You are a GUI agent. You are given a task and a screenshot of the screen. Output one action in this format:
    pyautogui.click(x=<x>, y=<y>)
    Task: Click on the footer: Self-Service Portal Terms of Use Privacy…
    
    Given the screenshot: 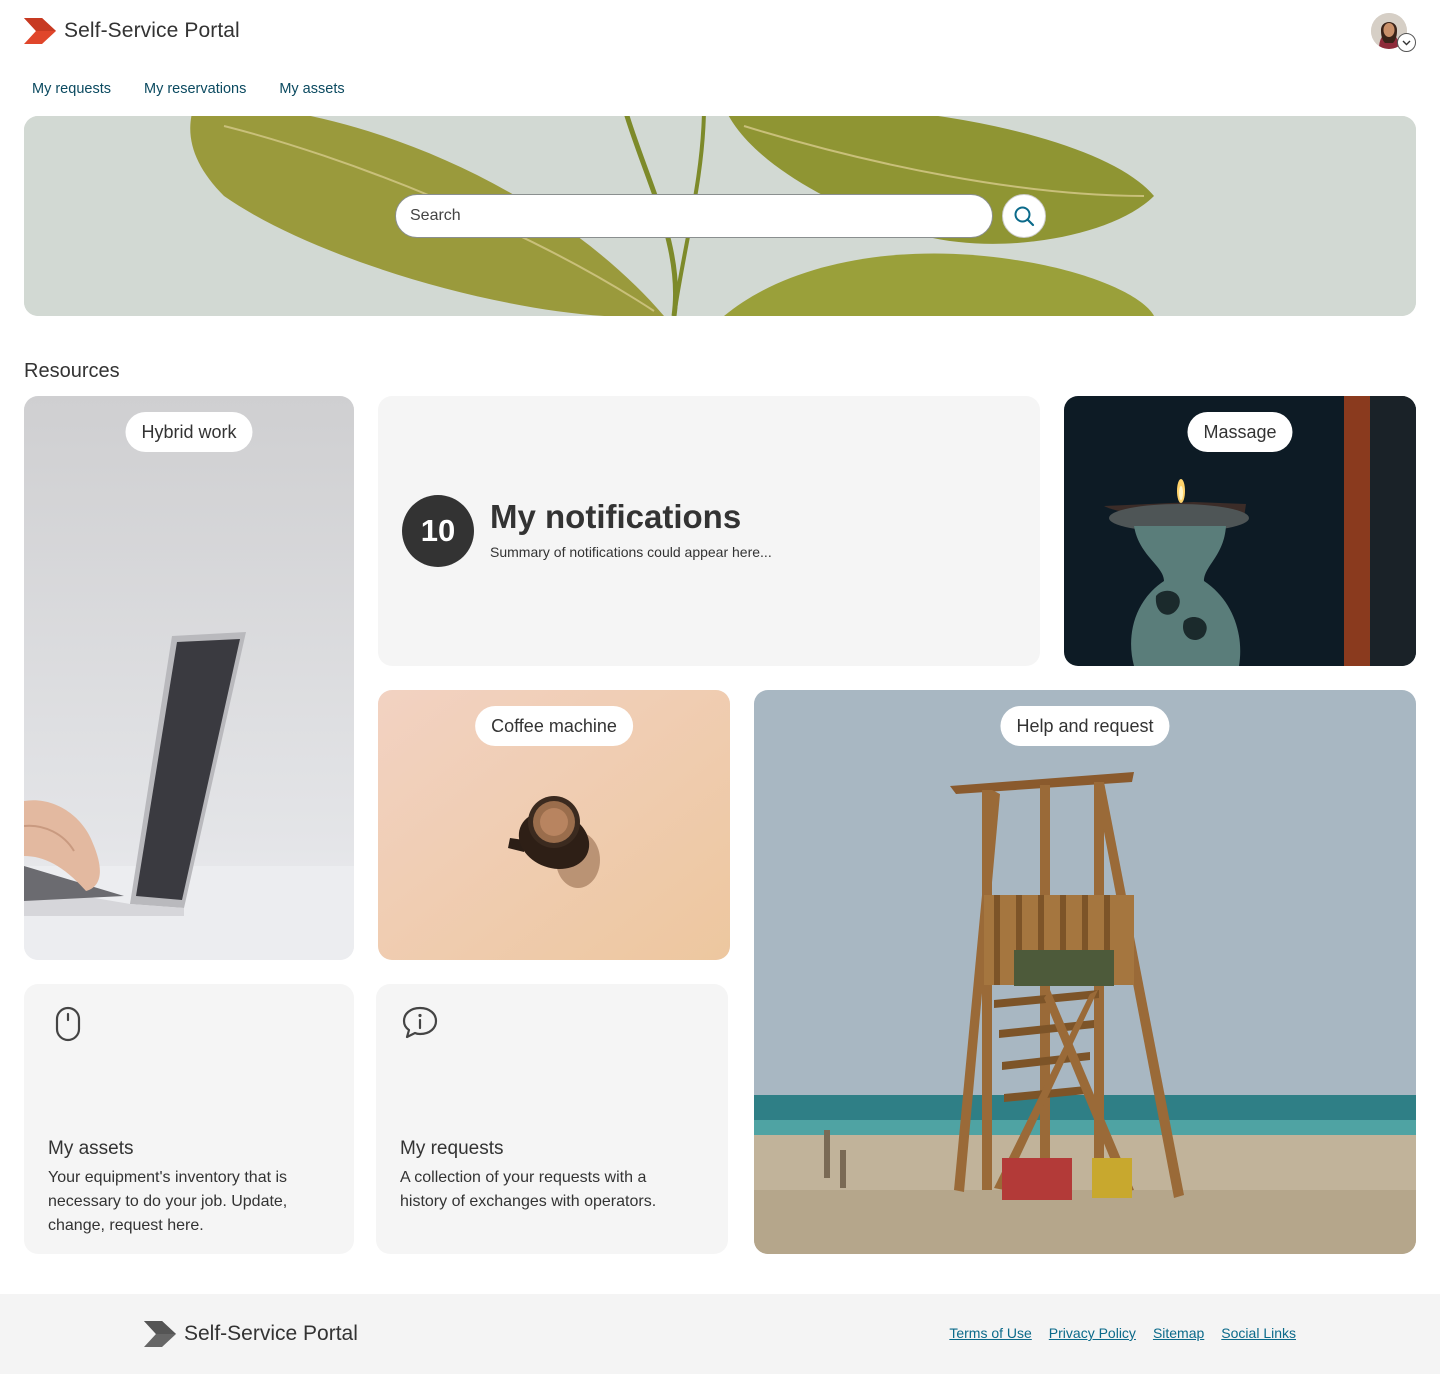 What is the action you would take?
    pyautogui.click(x=720, y=1334)
    